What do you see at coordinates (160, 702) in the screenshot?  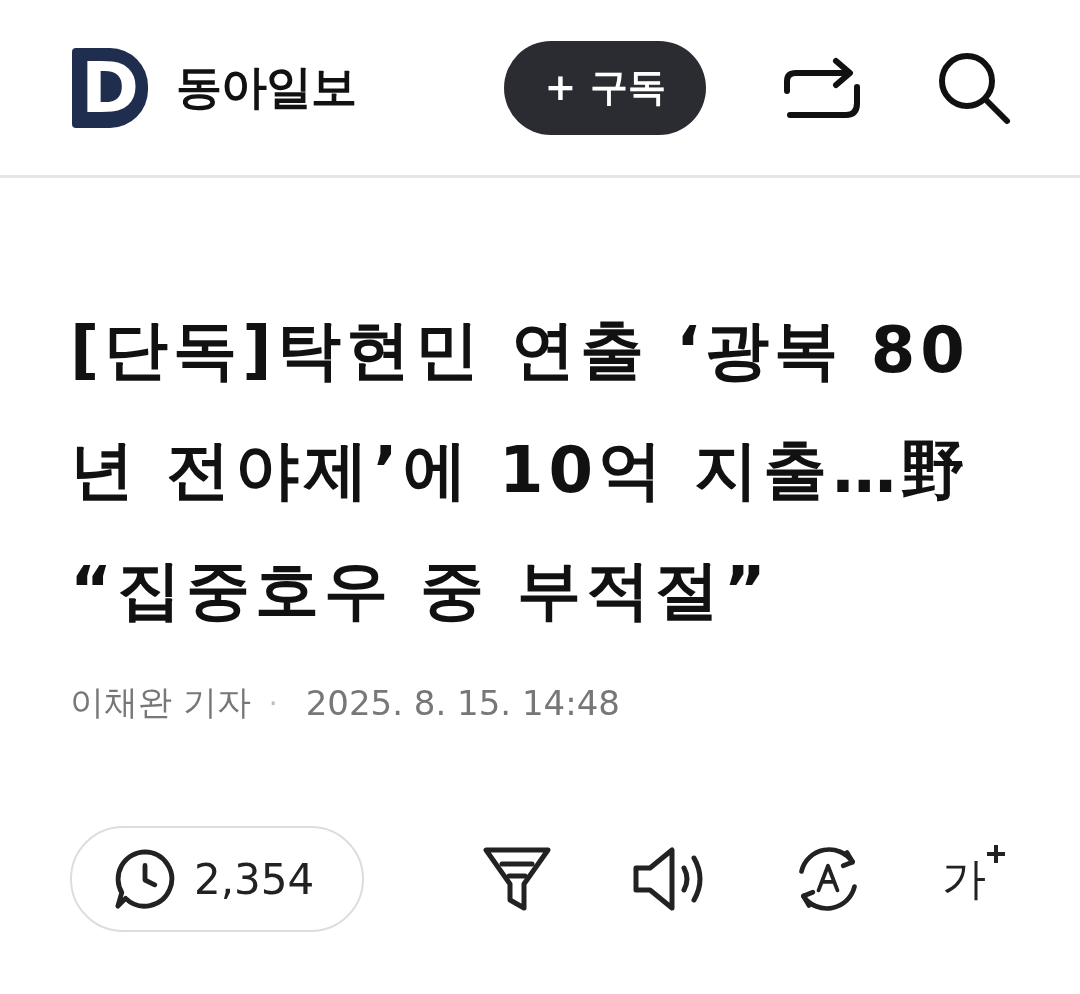 I see `author: 이채완 기자` at bounding box center [160, 702].